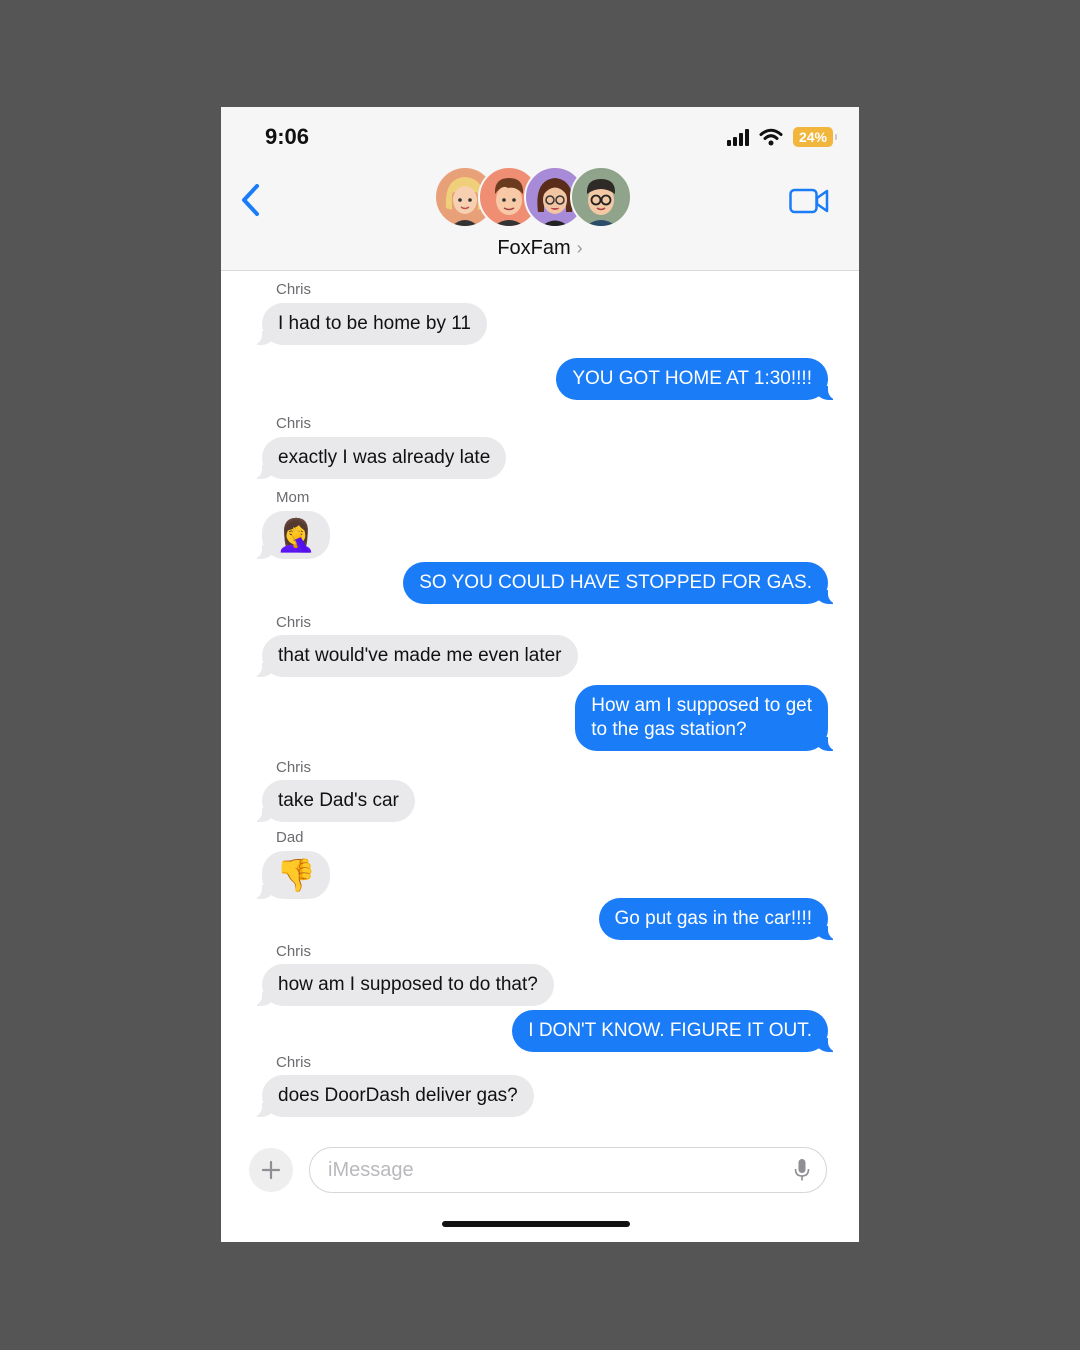 This screenshot has width=1080, height=1350. Describe the element at coordinates (290, 837) in the screenshot. I see `sender-name: Dad` at that location.